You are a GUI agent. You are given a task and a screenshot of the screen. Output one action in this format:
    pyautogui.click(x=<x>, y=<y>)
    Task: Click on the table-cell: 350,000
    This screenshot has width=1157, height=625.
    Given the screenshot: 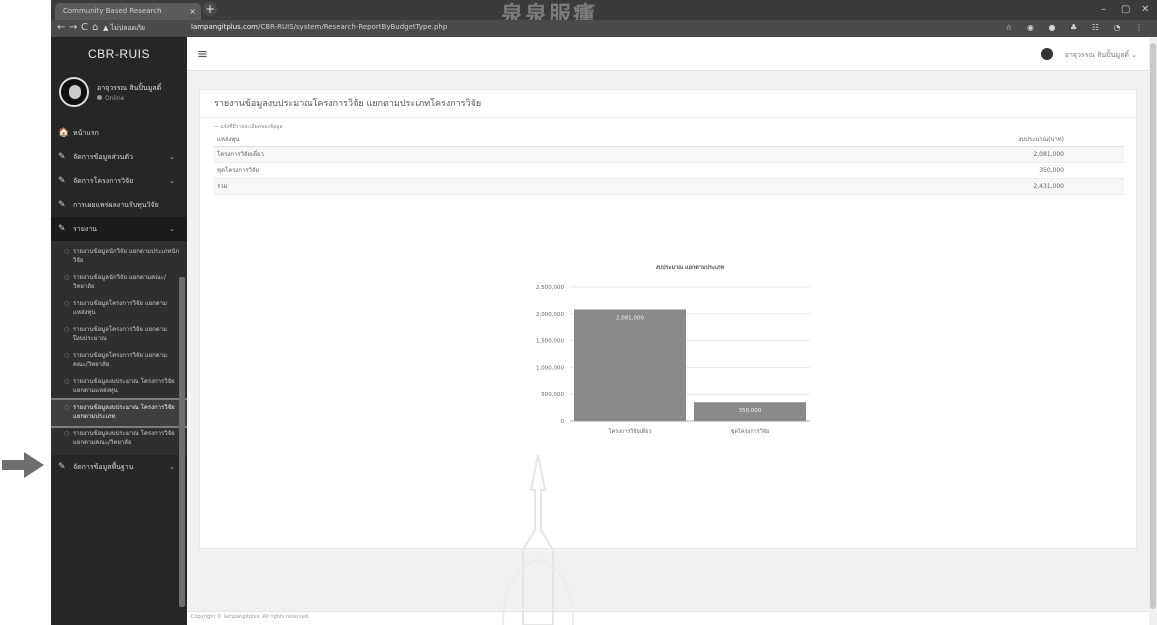 What is the action you would take?
    pyautogui.click(x=812, y=170)
    